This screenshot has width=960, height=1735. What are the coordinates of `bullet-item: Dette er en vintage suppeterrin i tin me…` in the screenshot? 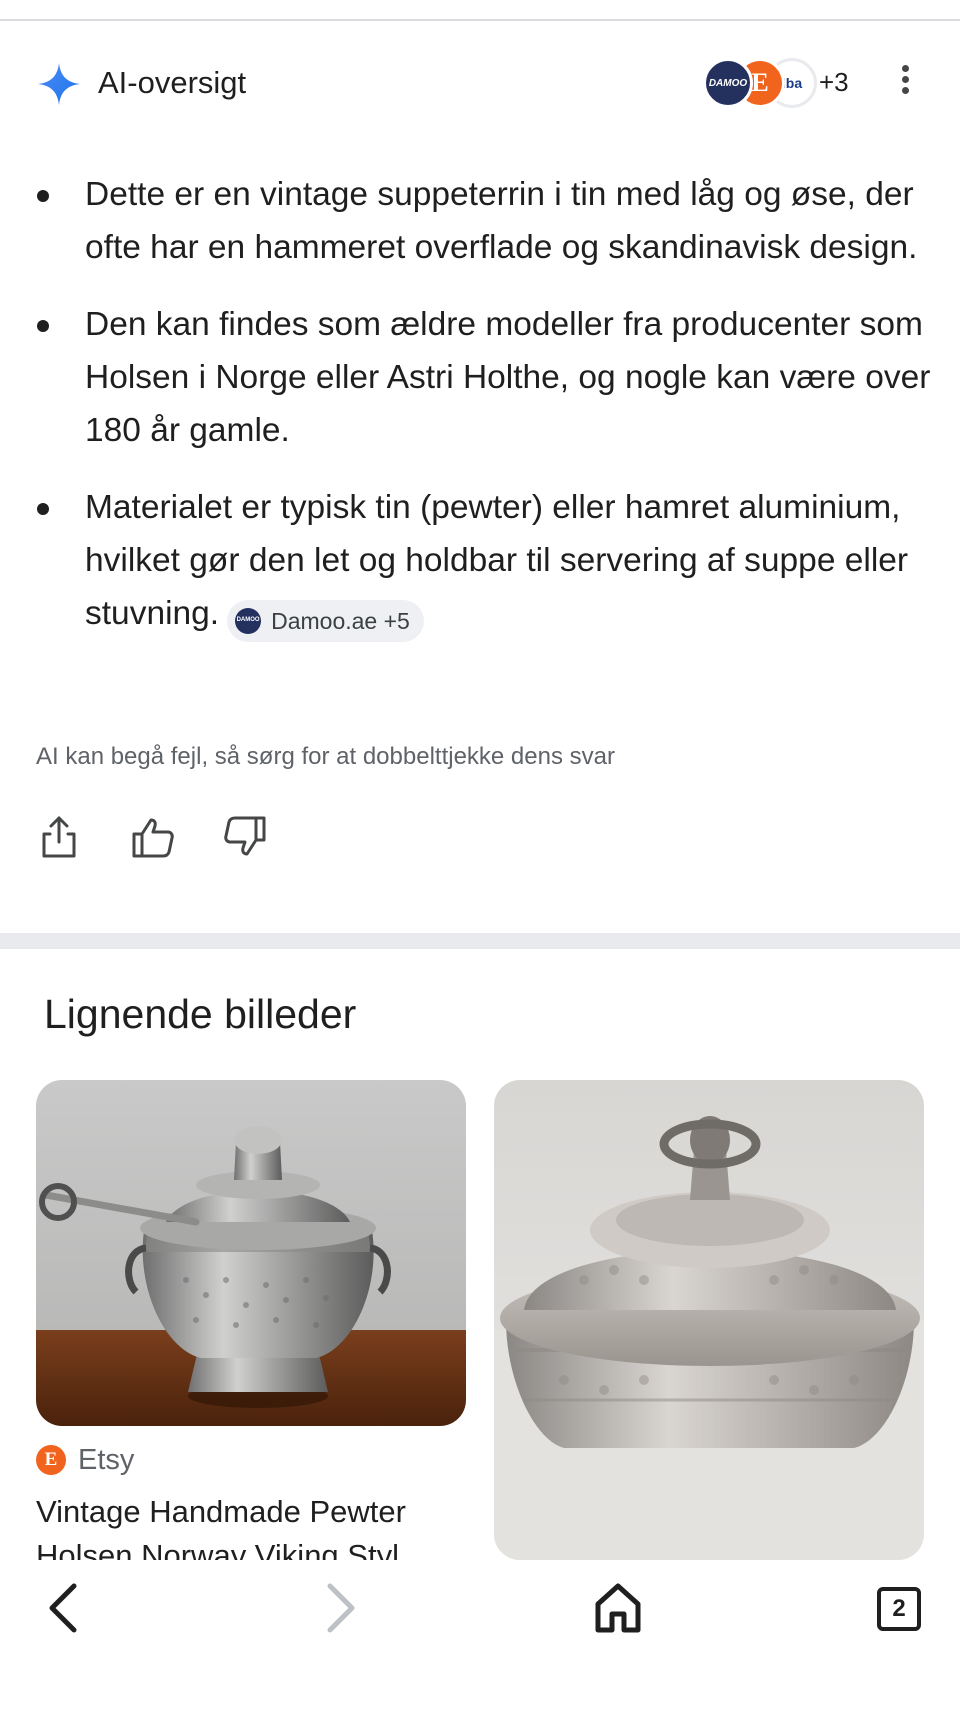 It's located at (480, 221).